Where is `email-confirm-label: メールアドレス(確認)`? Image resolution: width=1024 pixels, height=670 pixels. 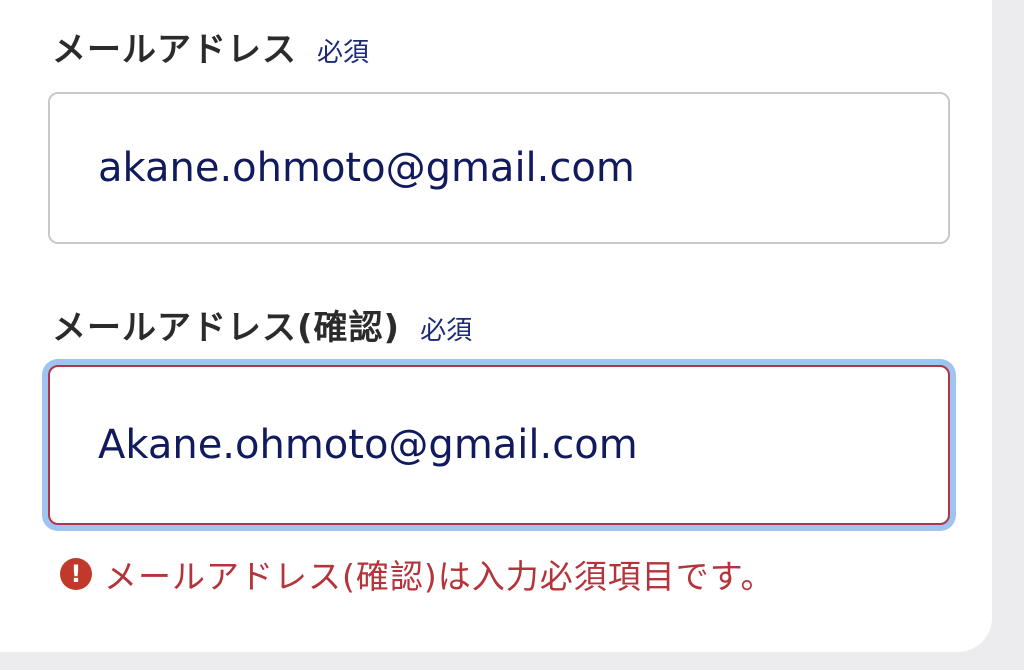
email-confirm-label: メールアドレス(確認) is located at coordinates (226, 328).